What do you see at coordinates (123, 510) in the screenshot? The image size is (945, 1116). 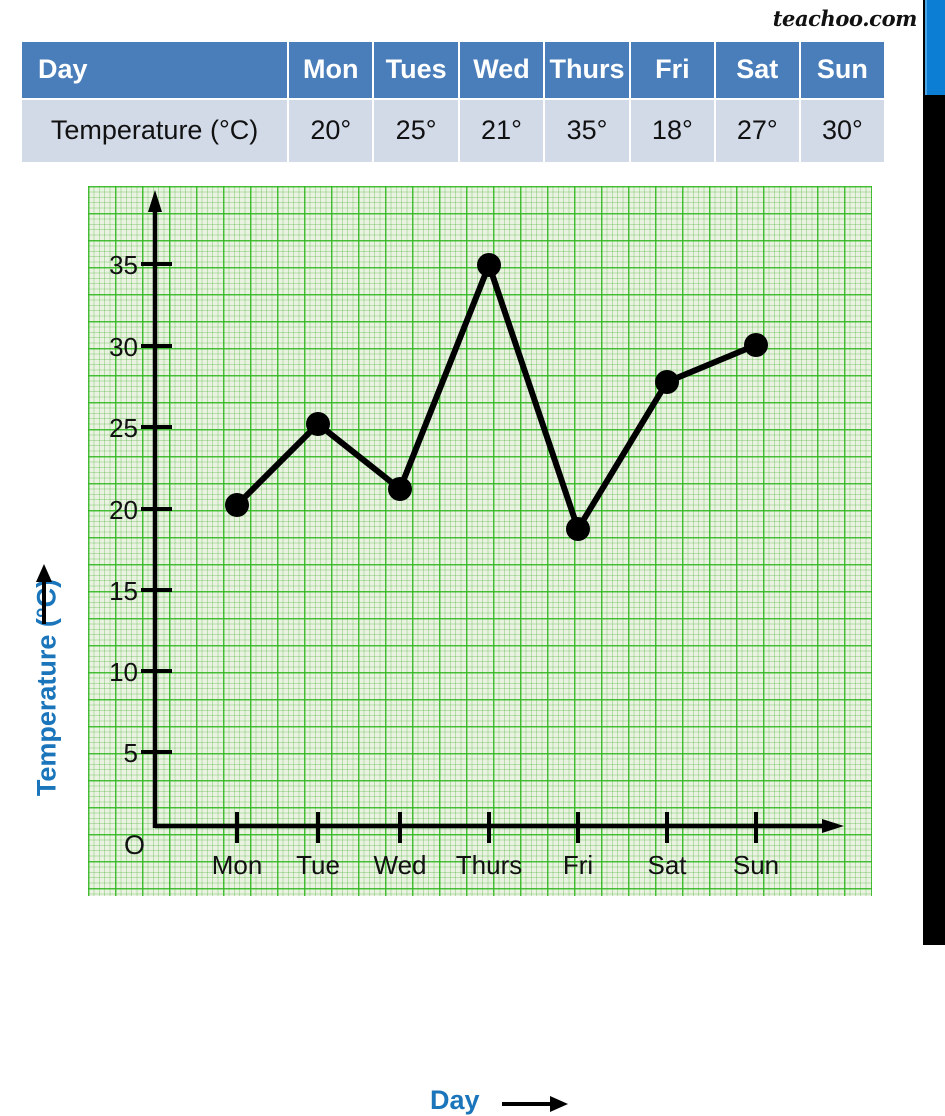 I see `y-tick-label-20: 20` at bounding box center [123, 510].